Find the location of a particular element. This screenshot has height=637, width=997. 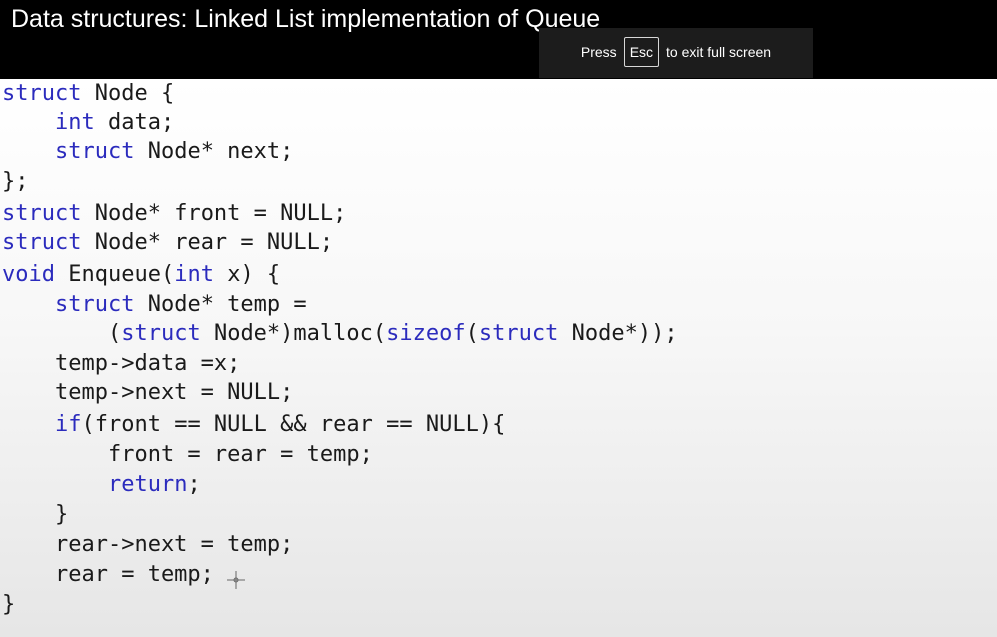

hint-press-text: Press is located at coordinates (598, 52).